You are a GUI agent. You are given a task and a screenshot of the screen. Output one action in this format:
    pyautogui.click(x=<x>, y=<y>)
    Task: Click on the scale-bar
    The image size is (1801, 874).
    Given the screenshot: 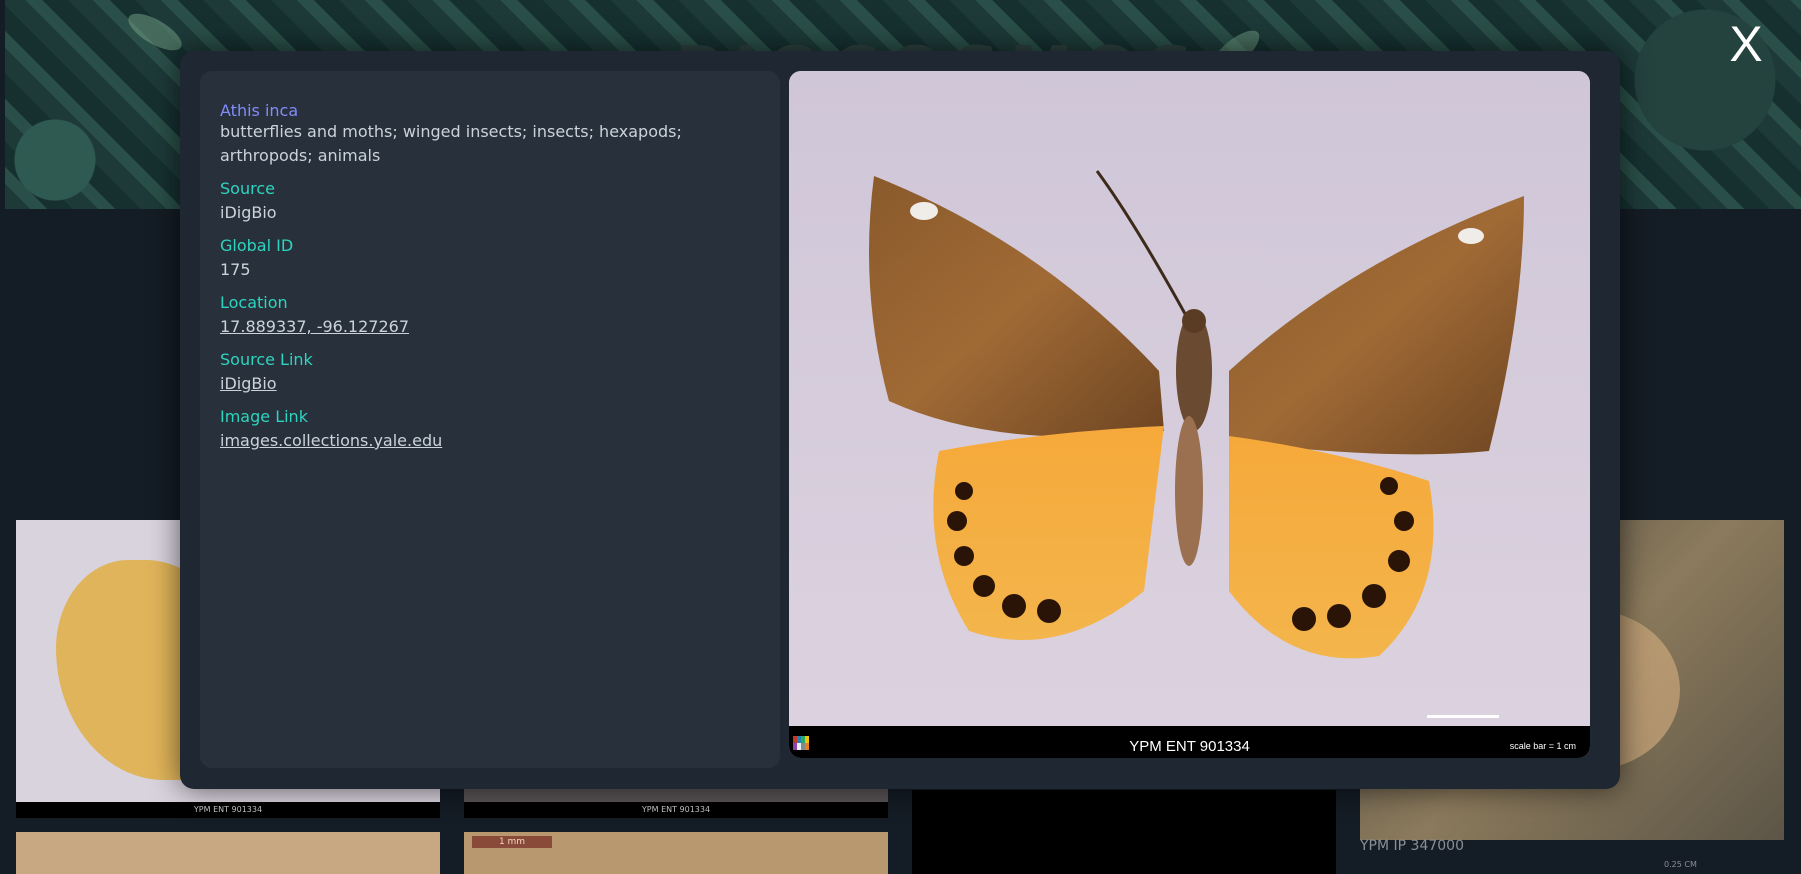 What is the action you would take?
    pyautogui.click(x=1463, y=716)
    